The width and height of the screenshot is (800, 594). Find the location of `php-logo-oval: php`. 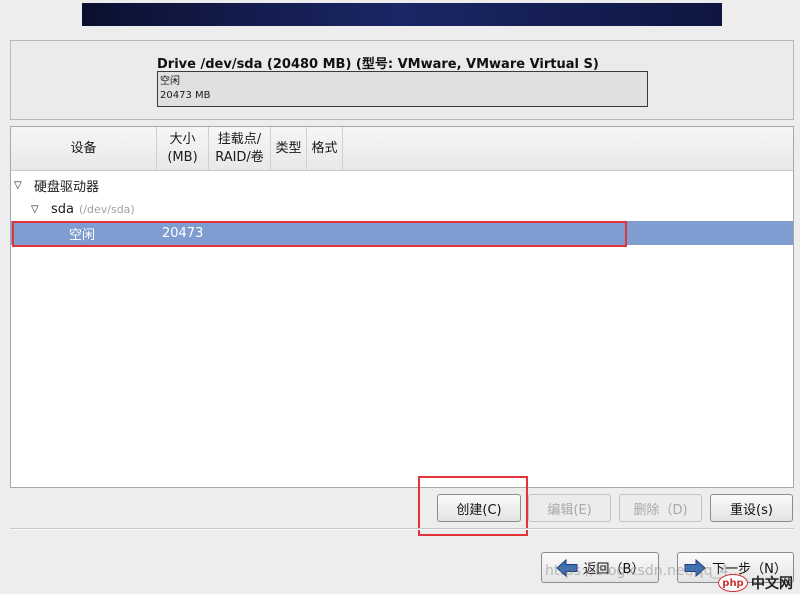

php-logo-oval: php is located at coordinates (733, 583).